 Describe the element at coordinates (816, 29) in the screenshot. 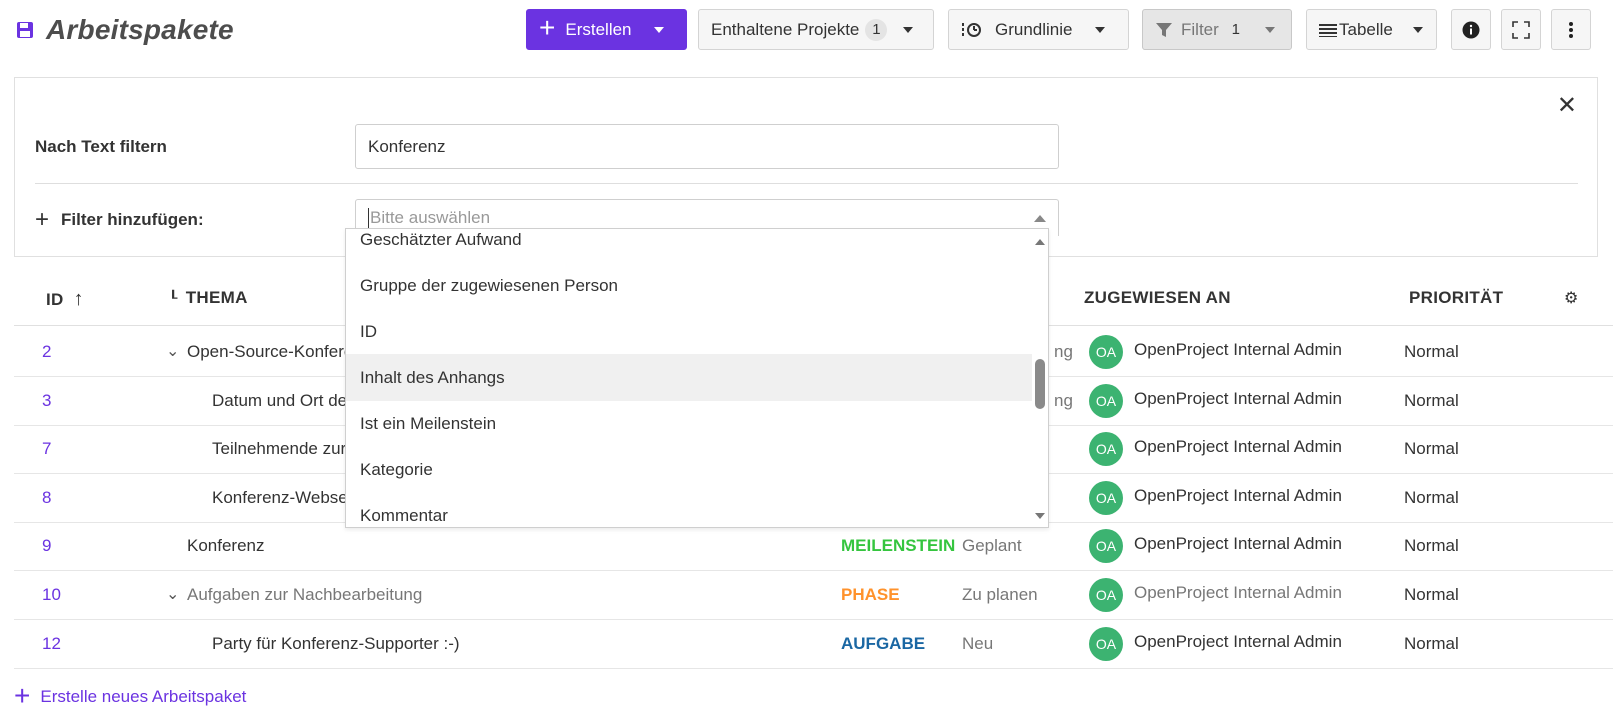

I see `included-projects-button: Enthaltene Projekte 1` at that location.